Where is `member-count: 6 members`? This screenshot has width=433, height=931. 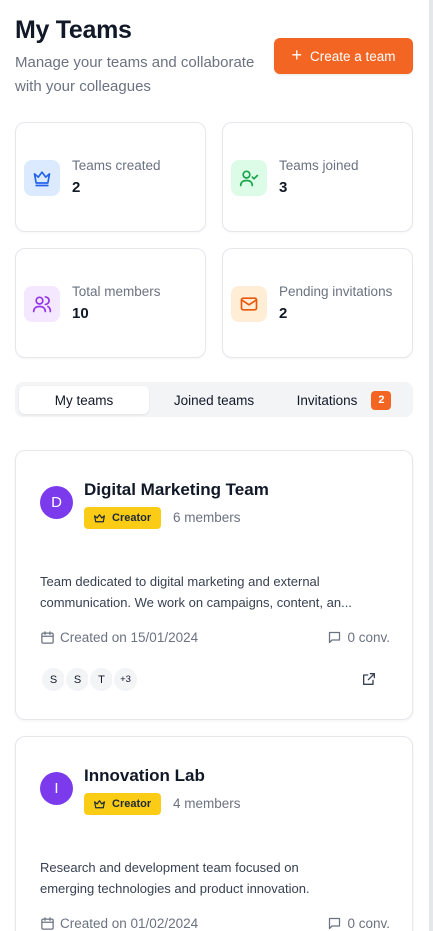
member-count: 6 members is located at coordinates (207, 517).